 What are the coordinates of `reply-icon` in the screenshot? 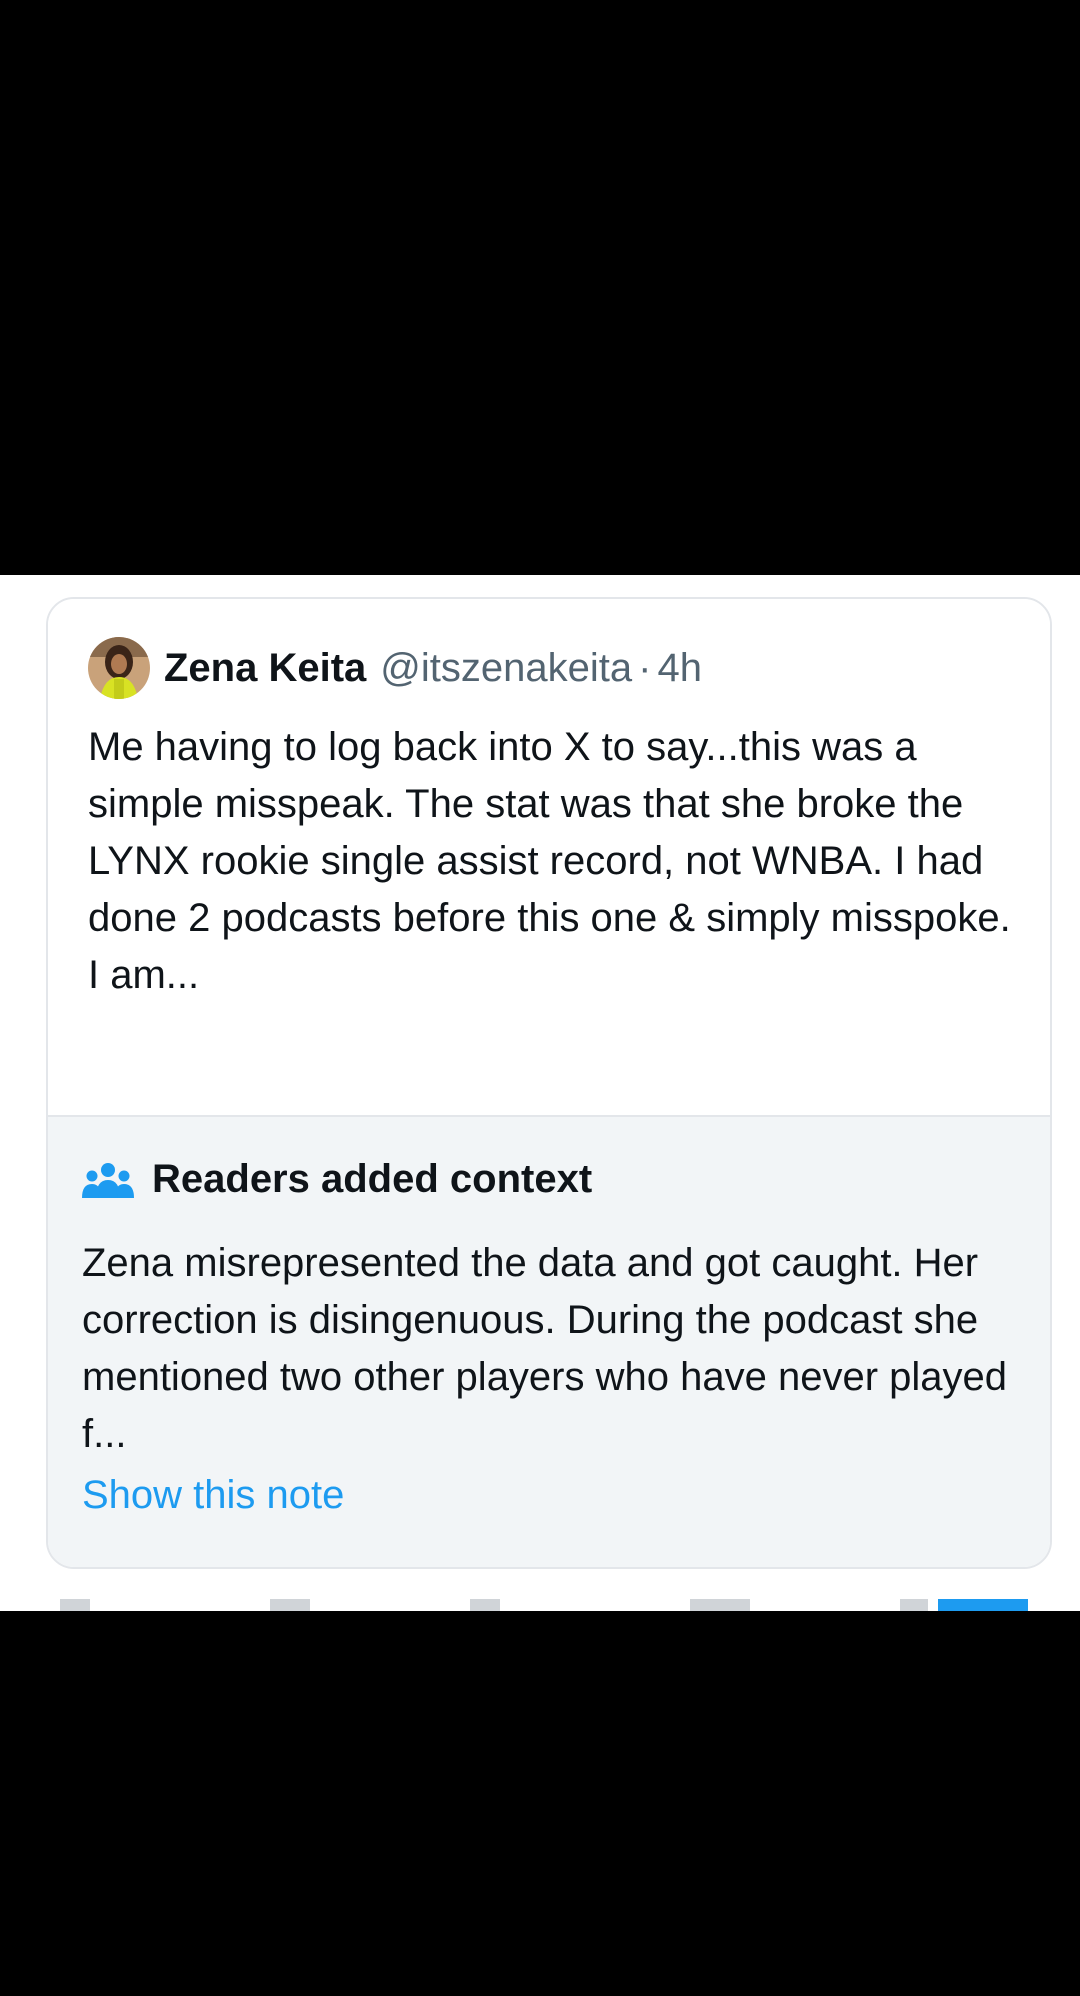 It's located at (75, 1605).